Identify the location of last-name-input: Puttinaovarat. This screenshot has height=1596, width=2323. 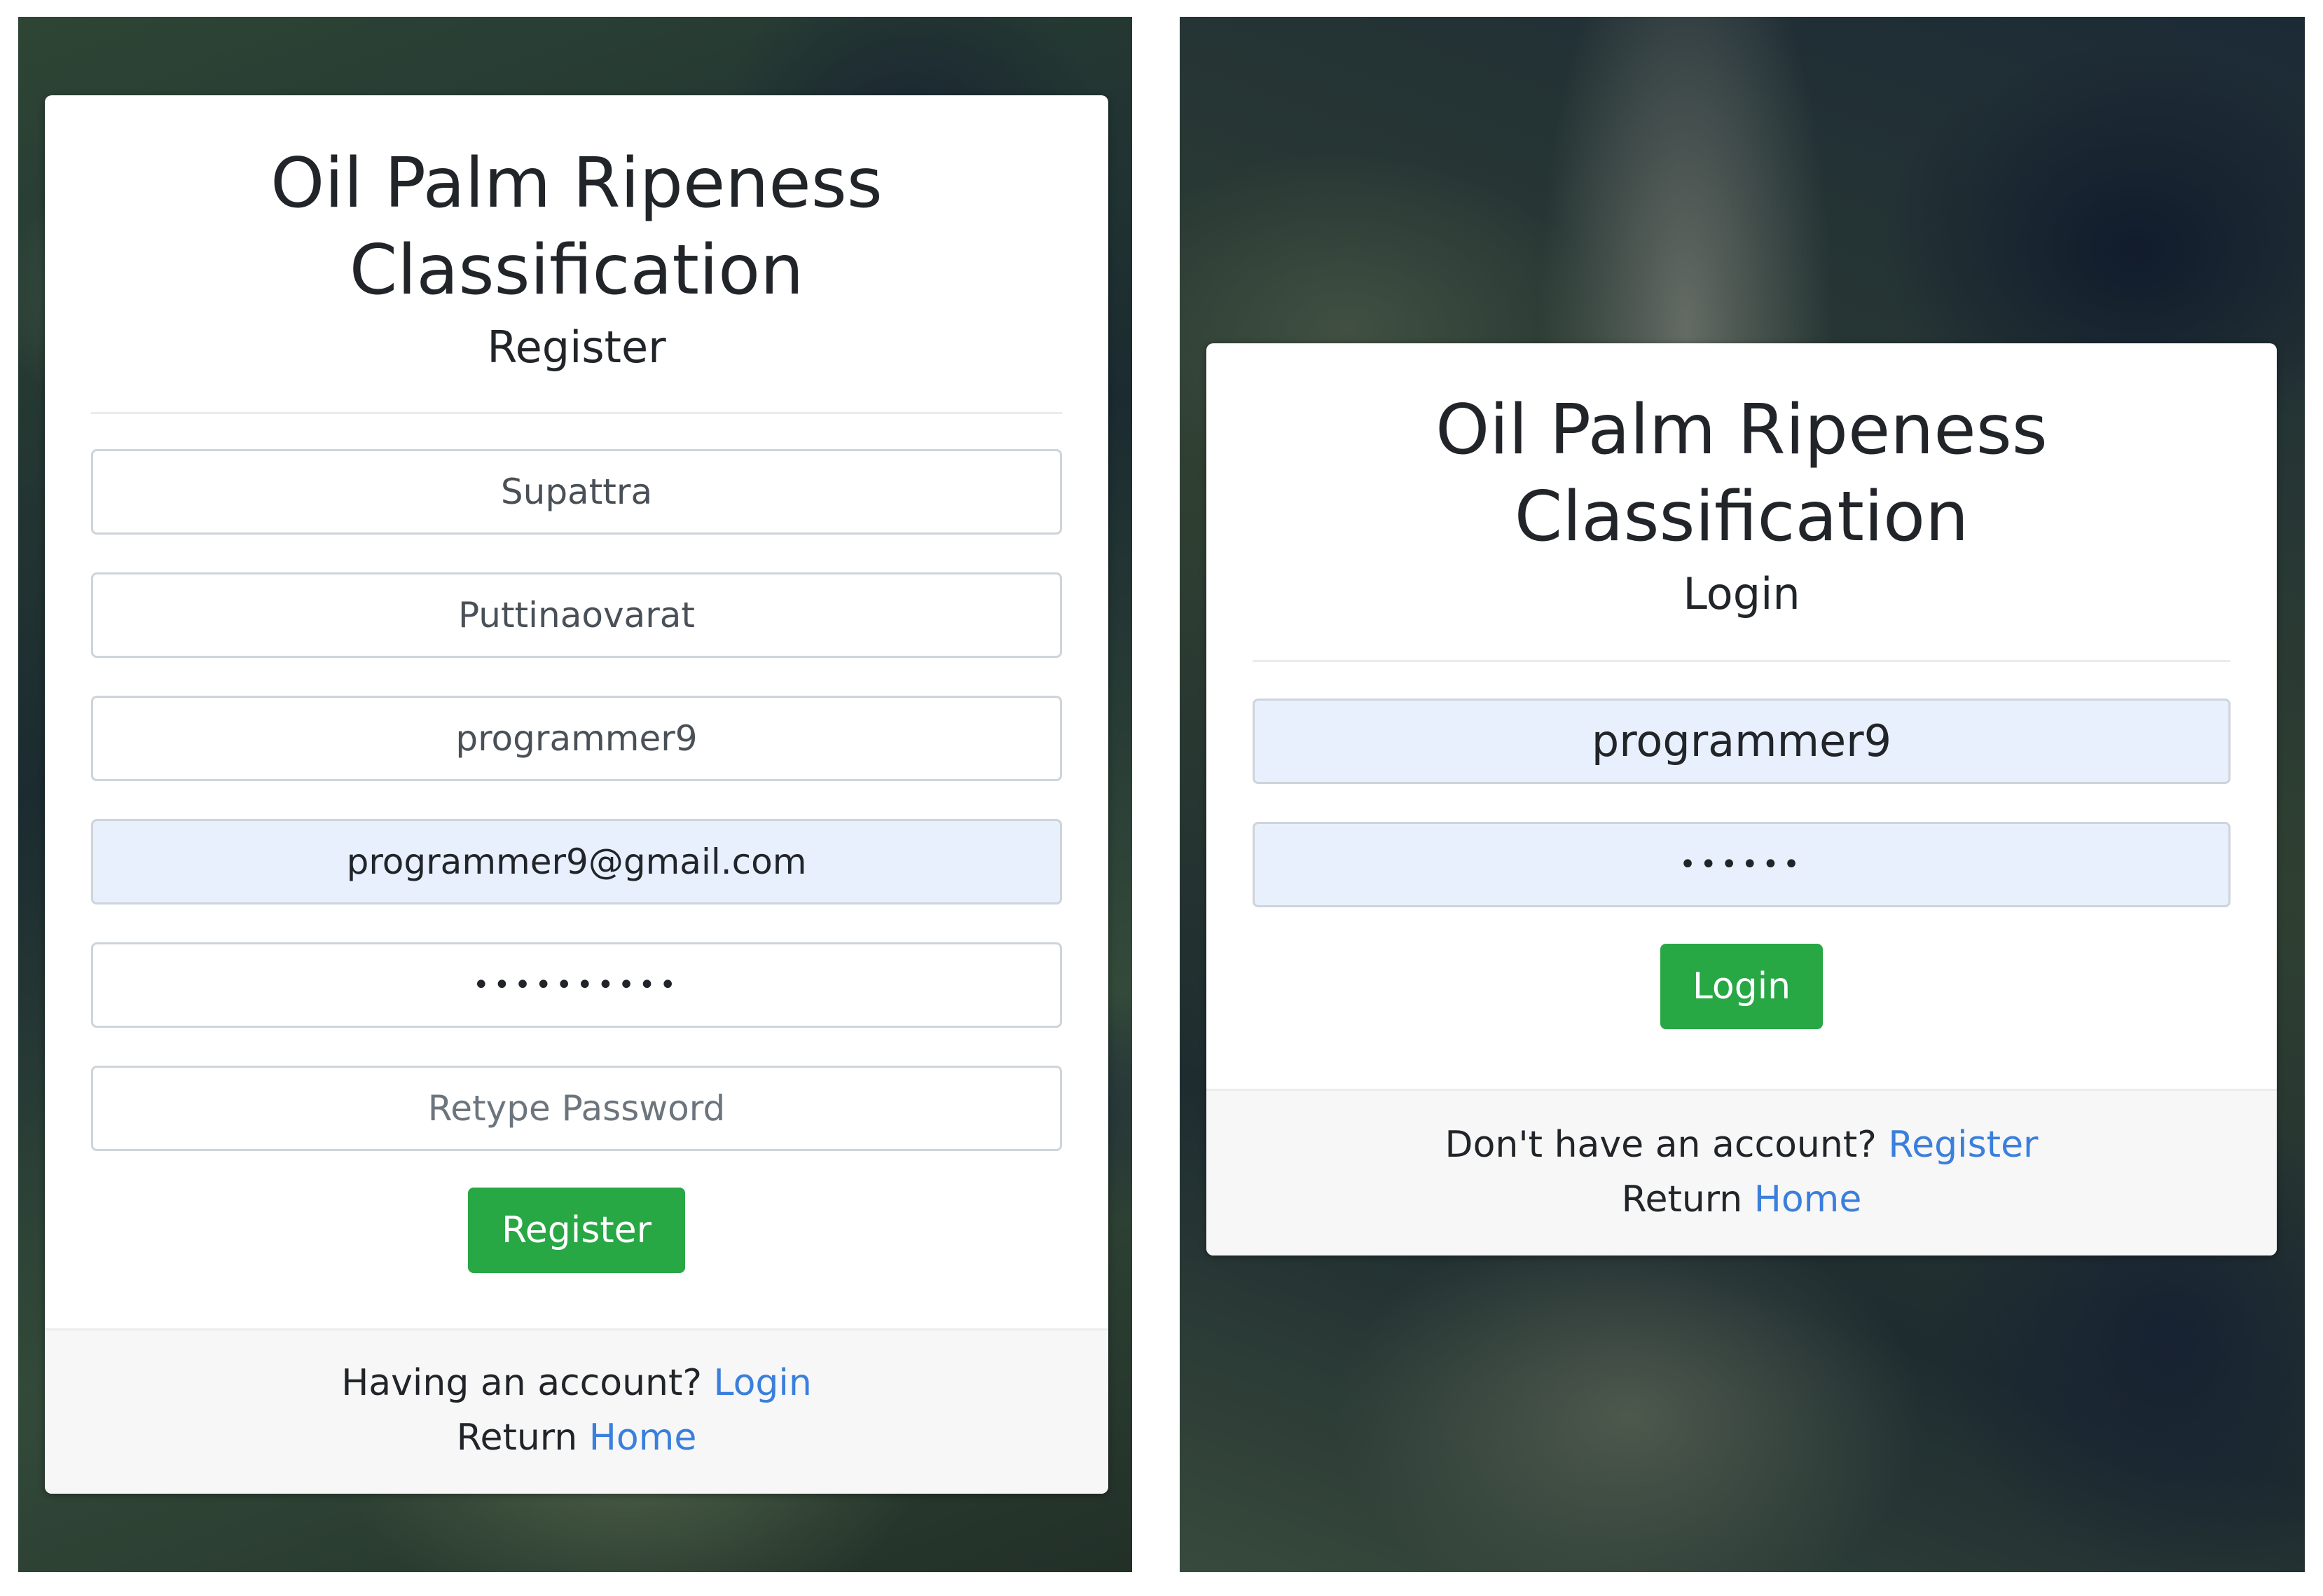
(576, 615).